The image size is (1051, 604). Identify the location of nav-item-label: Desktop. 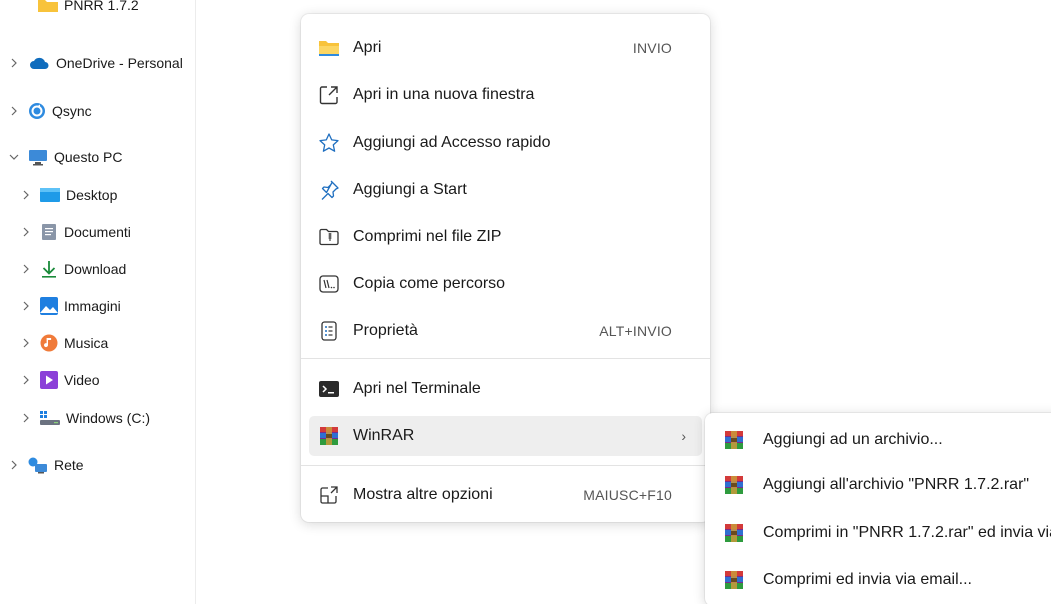
(92, 195).